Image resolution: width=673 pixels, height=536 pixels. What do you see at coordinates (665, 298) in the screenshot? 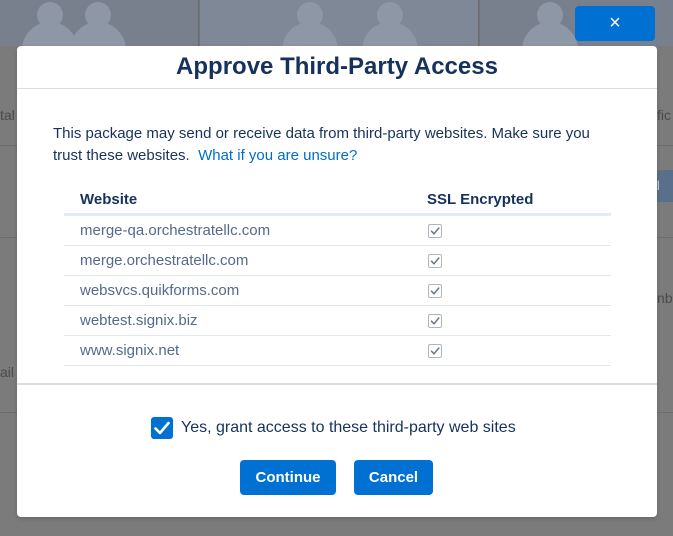
I see `bg-text-fragment: nb` at bounding box center [665, 298].